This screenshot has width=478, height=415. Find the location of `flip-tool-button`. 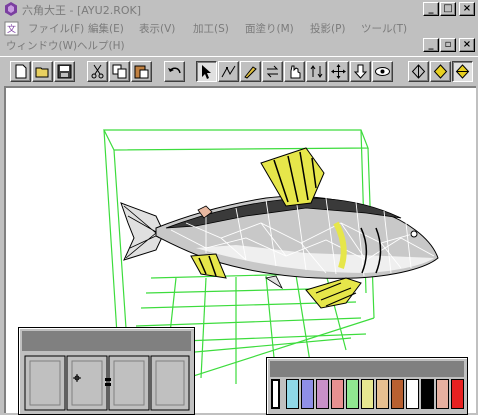

flip-tool-button is located at coordinates (272, 71).